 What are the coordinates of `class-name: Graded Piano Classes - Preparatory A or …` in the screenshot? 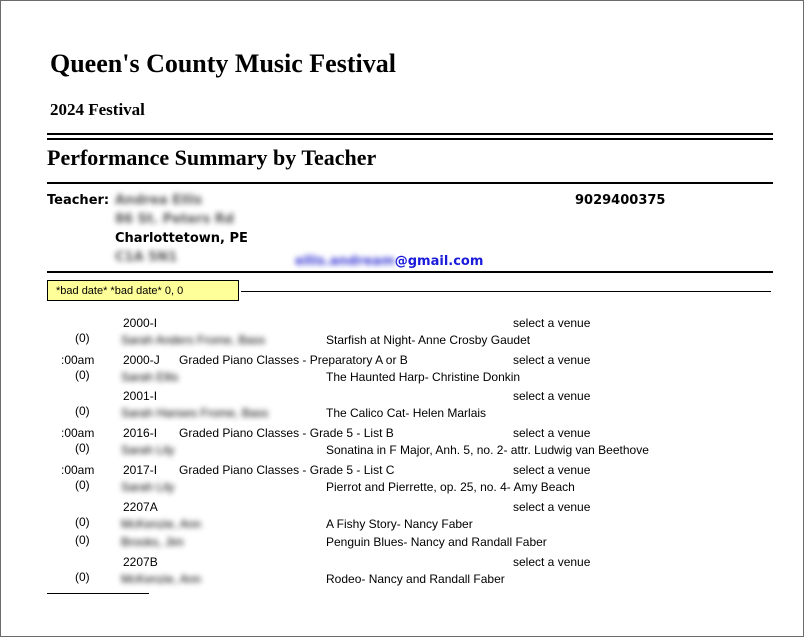 It's located at (293, 360).